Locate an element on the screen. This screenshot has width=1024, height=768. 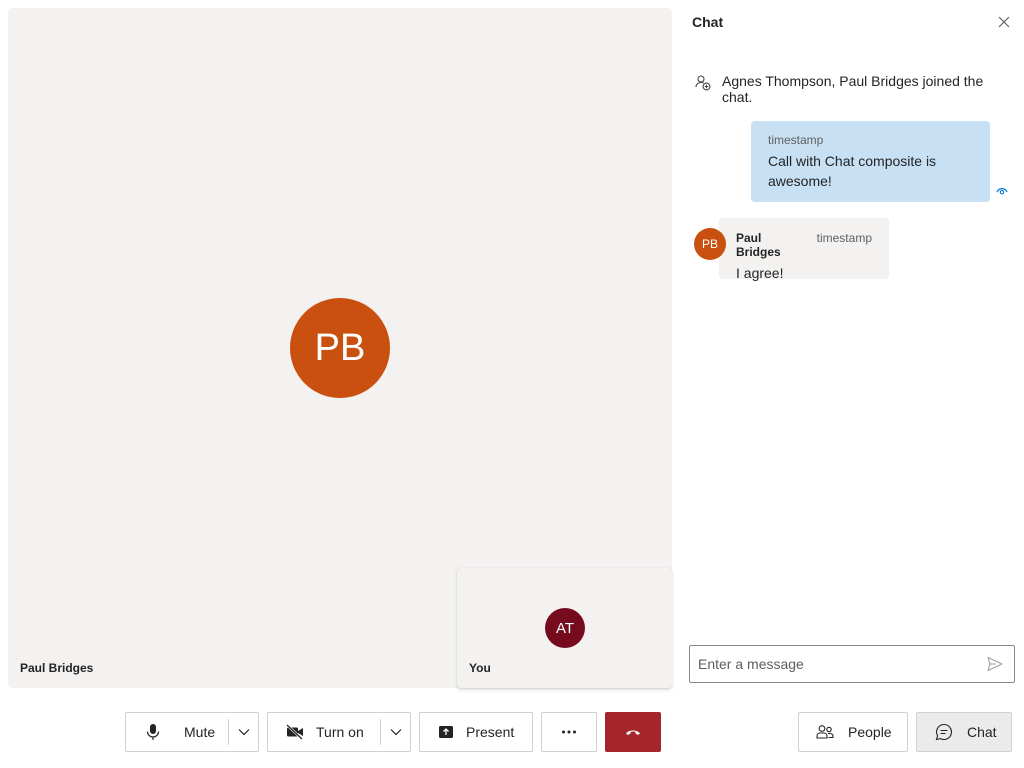
microphone-control: Mute is located at coordinates (192, 732).